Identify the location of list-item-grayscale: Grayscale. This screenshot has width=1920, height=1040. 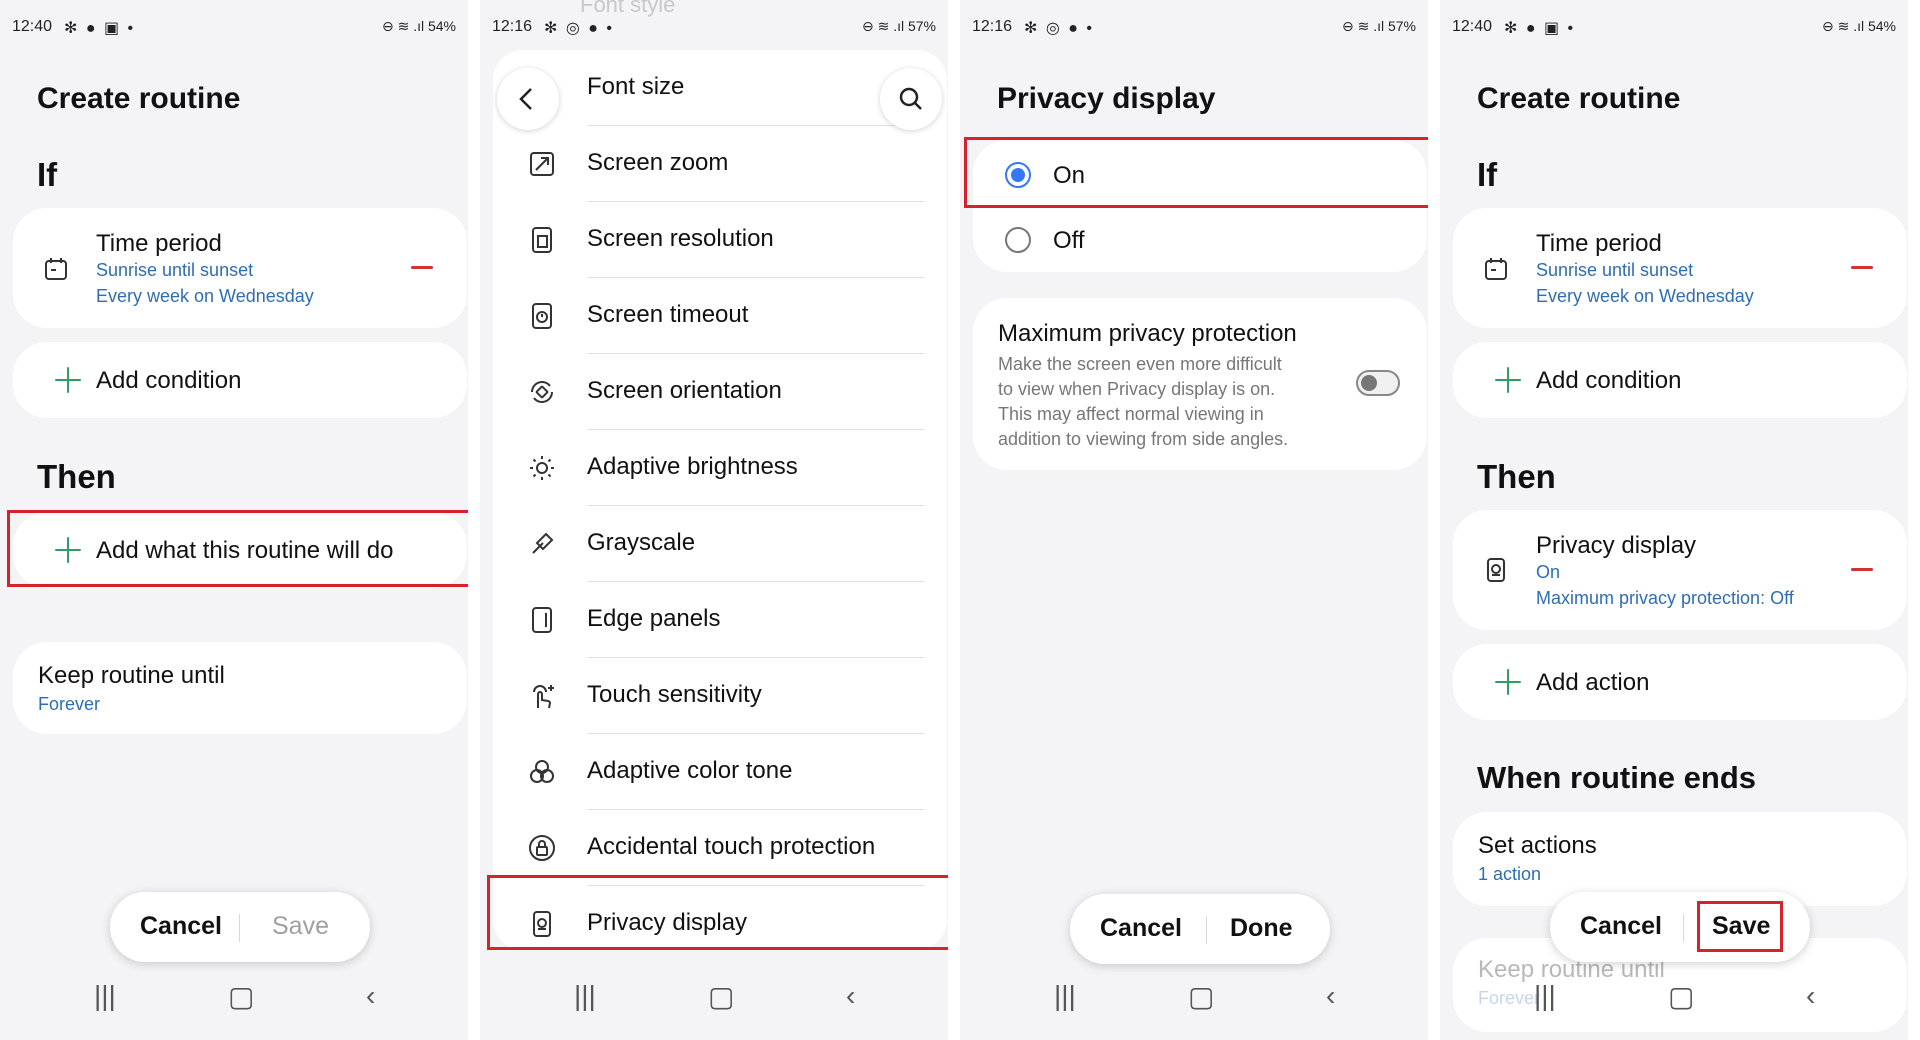
(720, 544).